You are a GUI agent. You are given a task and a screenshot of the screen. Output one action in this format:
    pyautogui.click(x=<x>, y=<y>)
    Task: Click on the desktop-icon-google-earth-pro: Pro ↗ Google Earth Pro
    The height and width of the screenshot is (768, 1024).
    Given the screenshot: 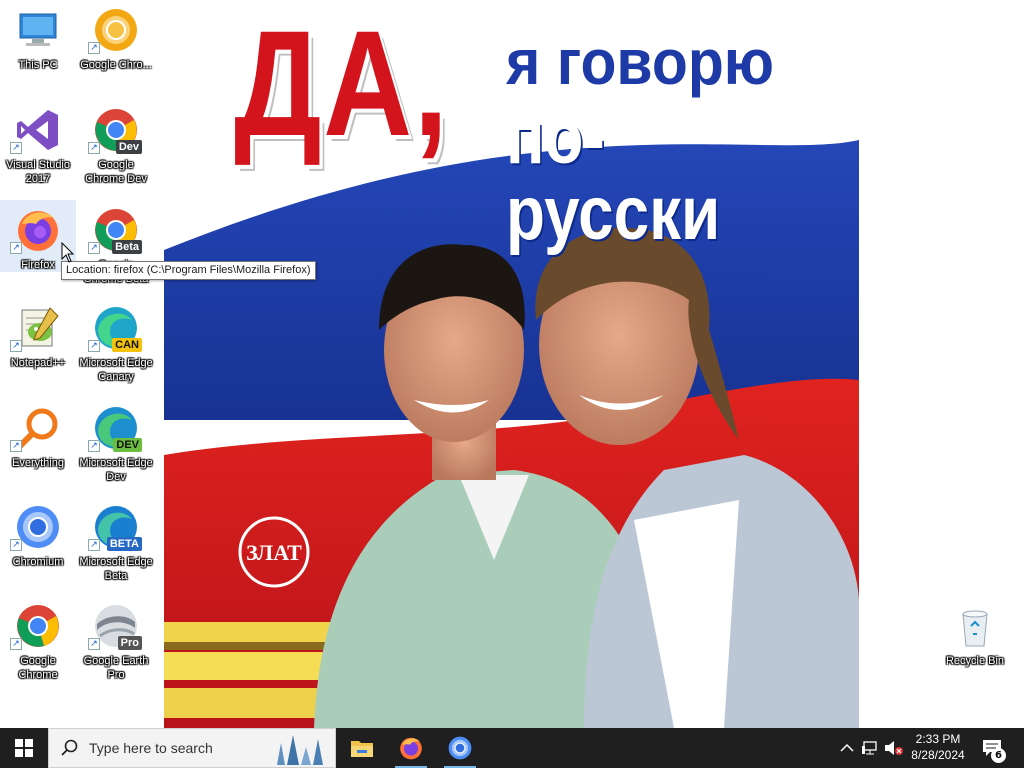 What is the action you would take?
    pyautogui.click(x=116, y=644)
    